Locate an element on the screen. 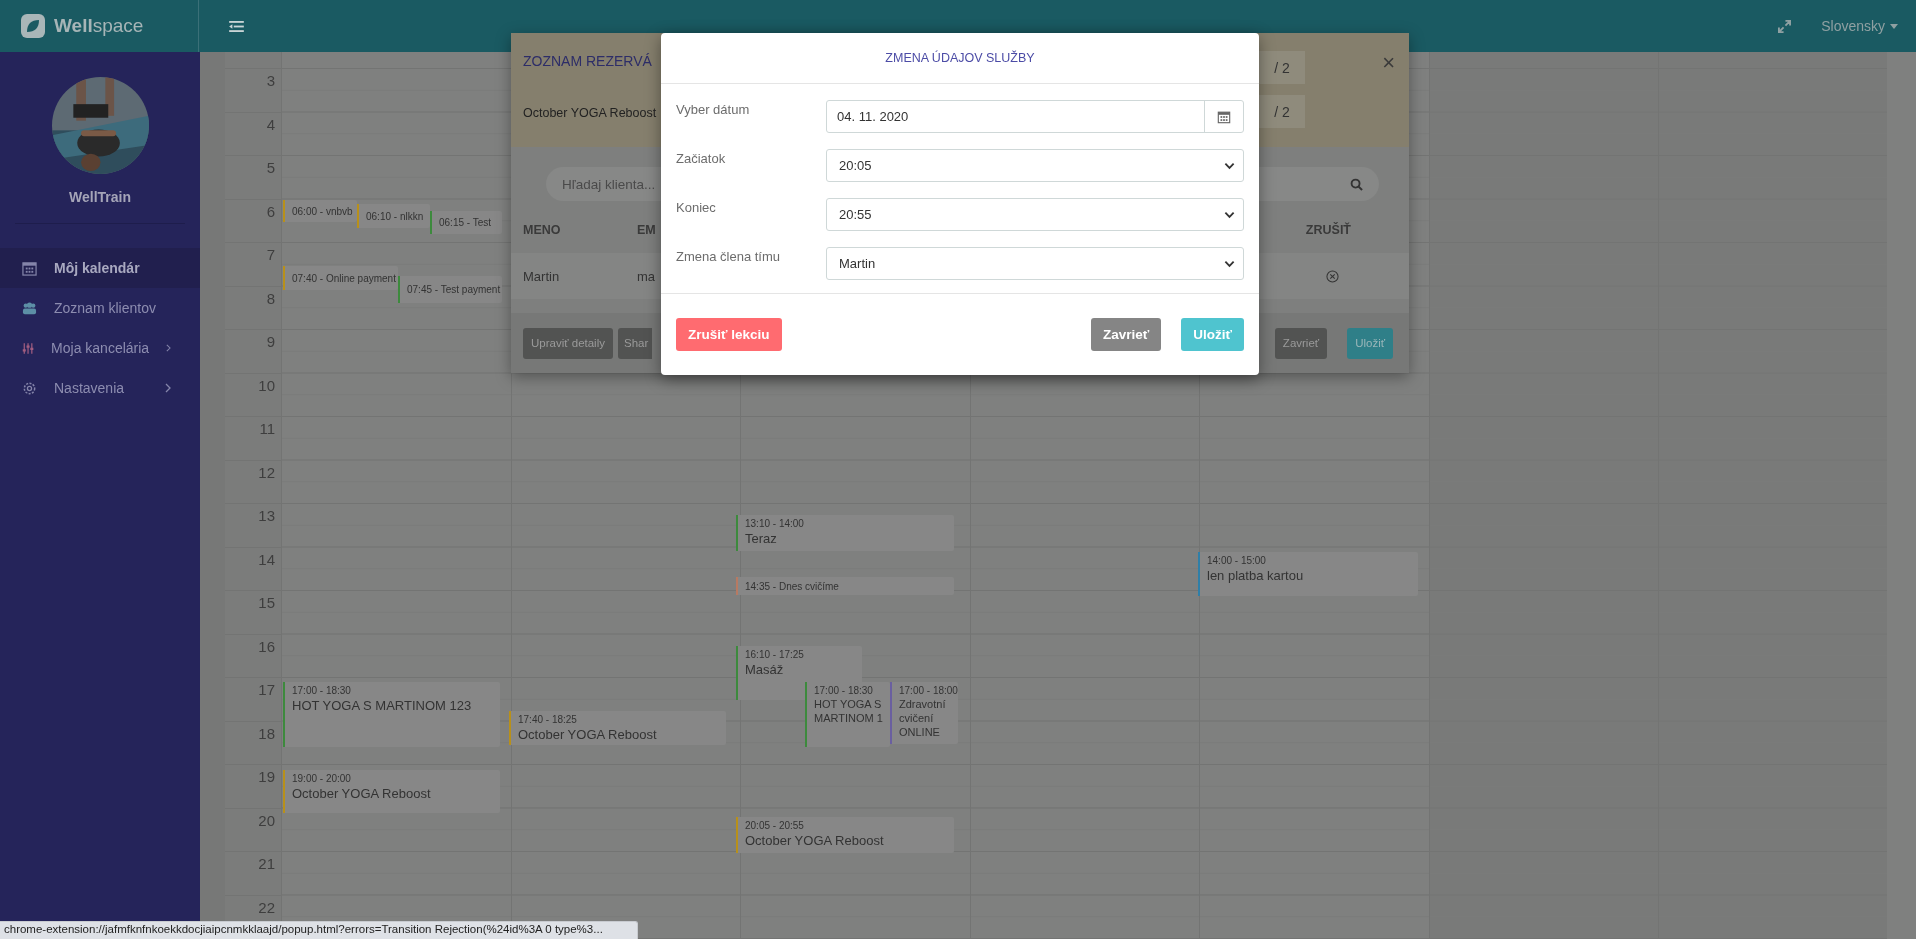 The image size is (1916, 939). event-card: 06:10 - nlkkn is located at coordinates (393, 216).